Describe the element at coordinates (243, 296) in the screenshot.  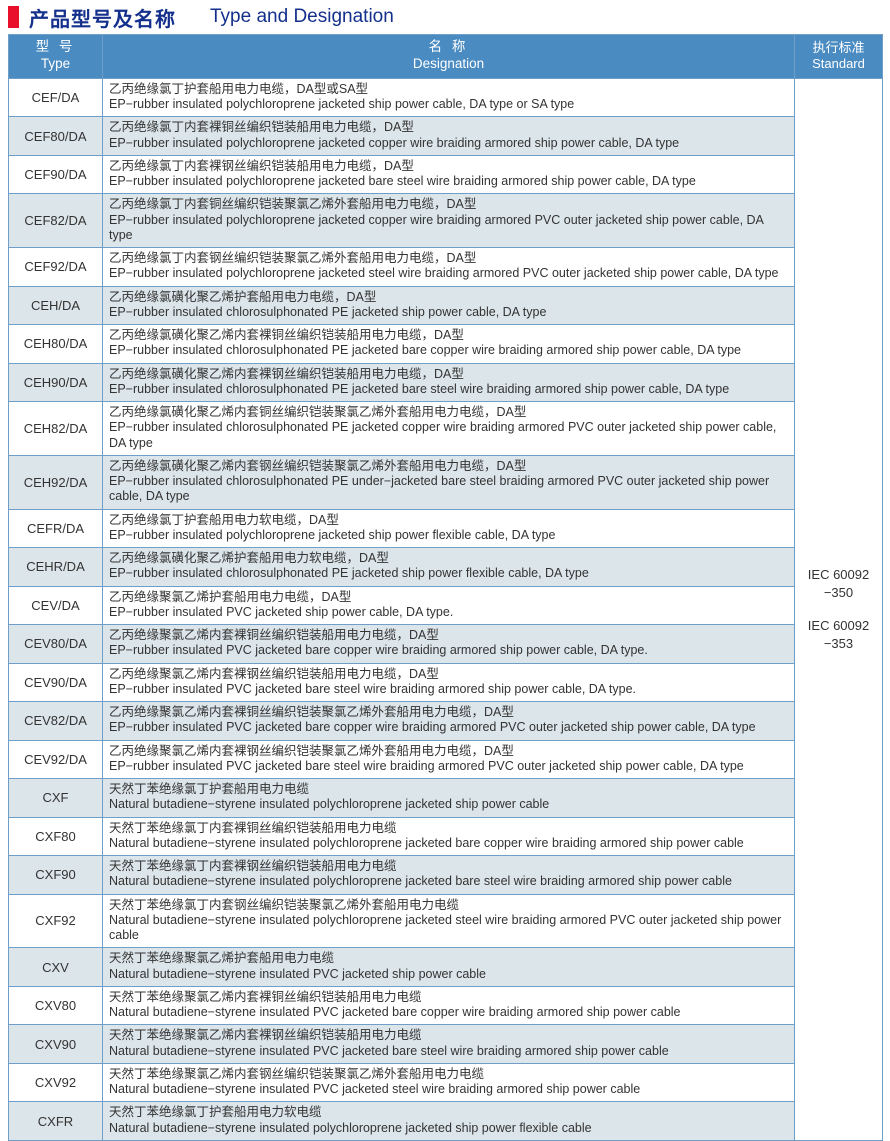
I see `designation-cn: 乙丙绝缘氯磺化聚乙烯护套船用电力电缆，DA型` at that location.